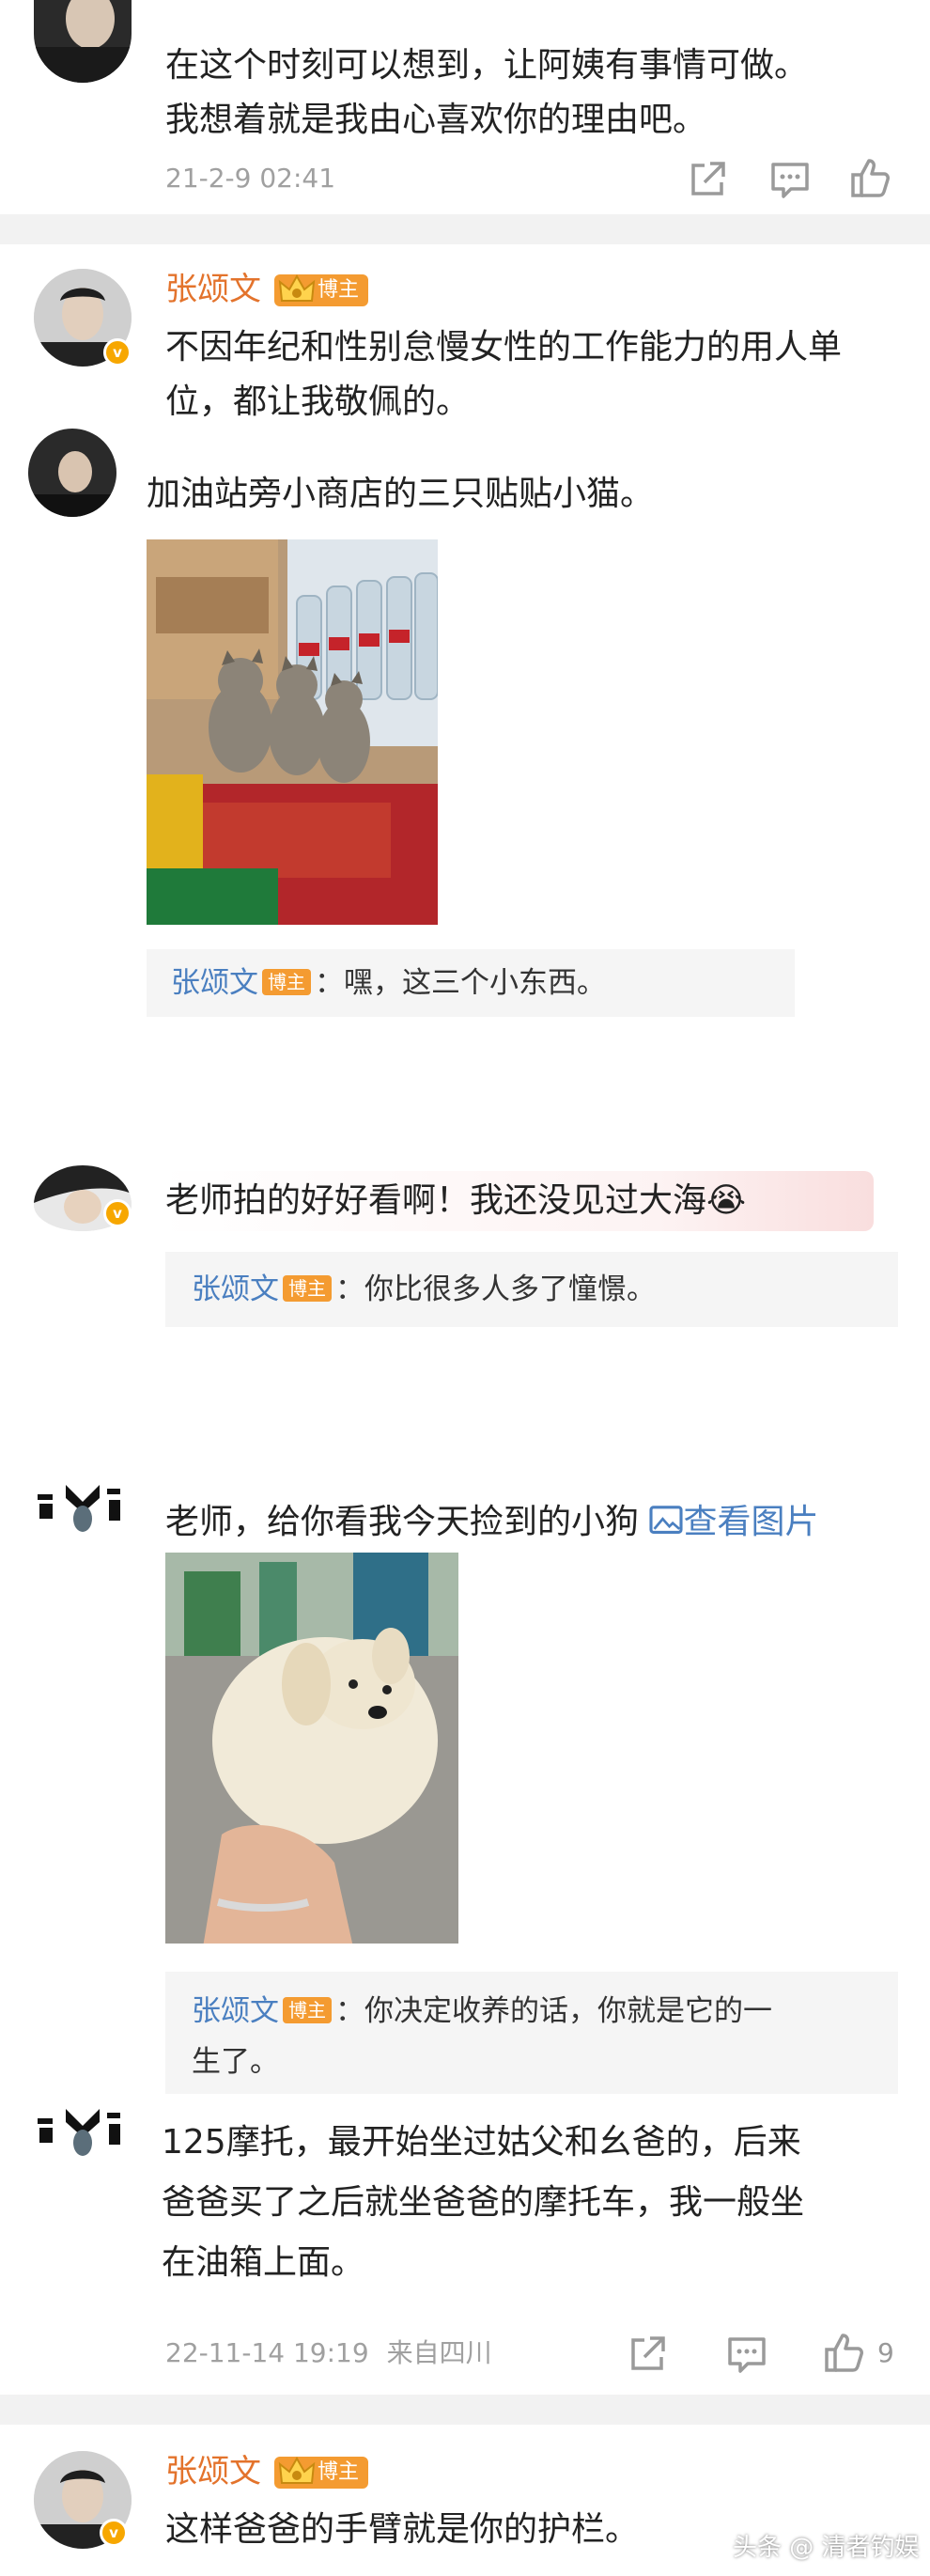 Image resolution: width=930 pixels, height=2576 pixels. Describe the element at coordinates (318, 402) in the screenshot. I see `comment-text: 位，都让我敬佩的。` at that location.